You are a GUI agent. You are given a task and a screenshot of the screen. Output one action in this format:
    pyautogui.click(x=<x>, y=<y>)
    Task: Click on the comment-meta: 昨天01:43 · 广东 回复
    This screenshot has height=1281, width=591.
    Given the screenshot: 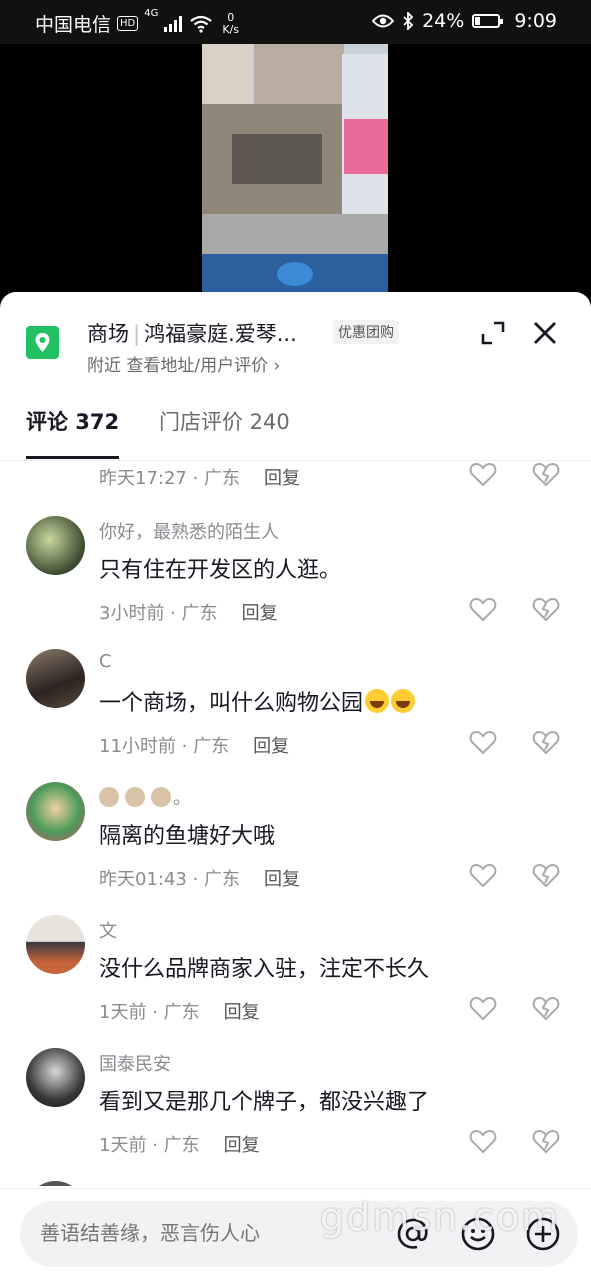 What is the action you would take?
    pyautogui.click(x=199, y=878)
    